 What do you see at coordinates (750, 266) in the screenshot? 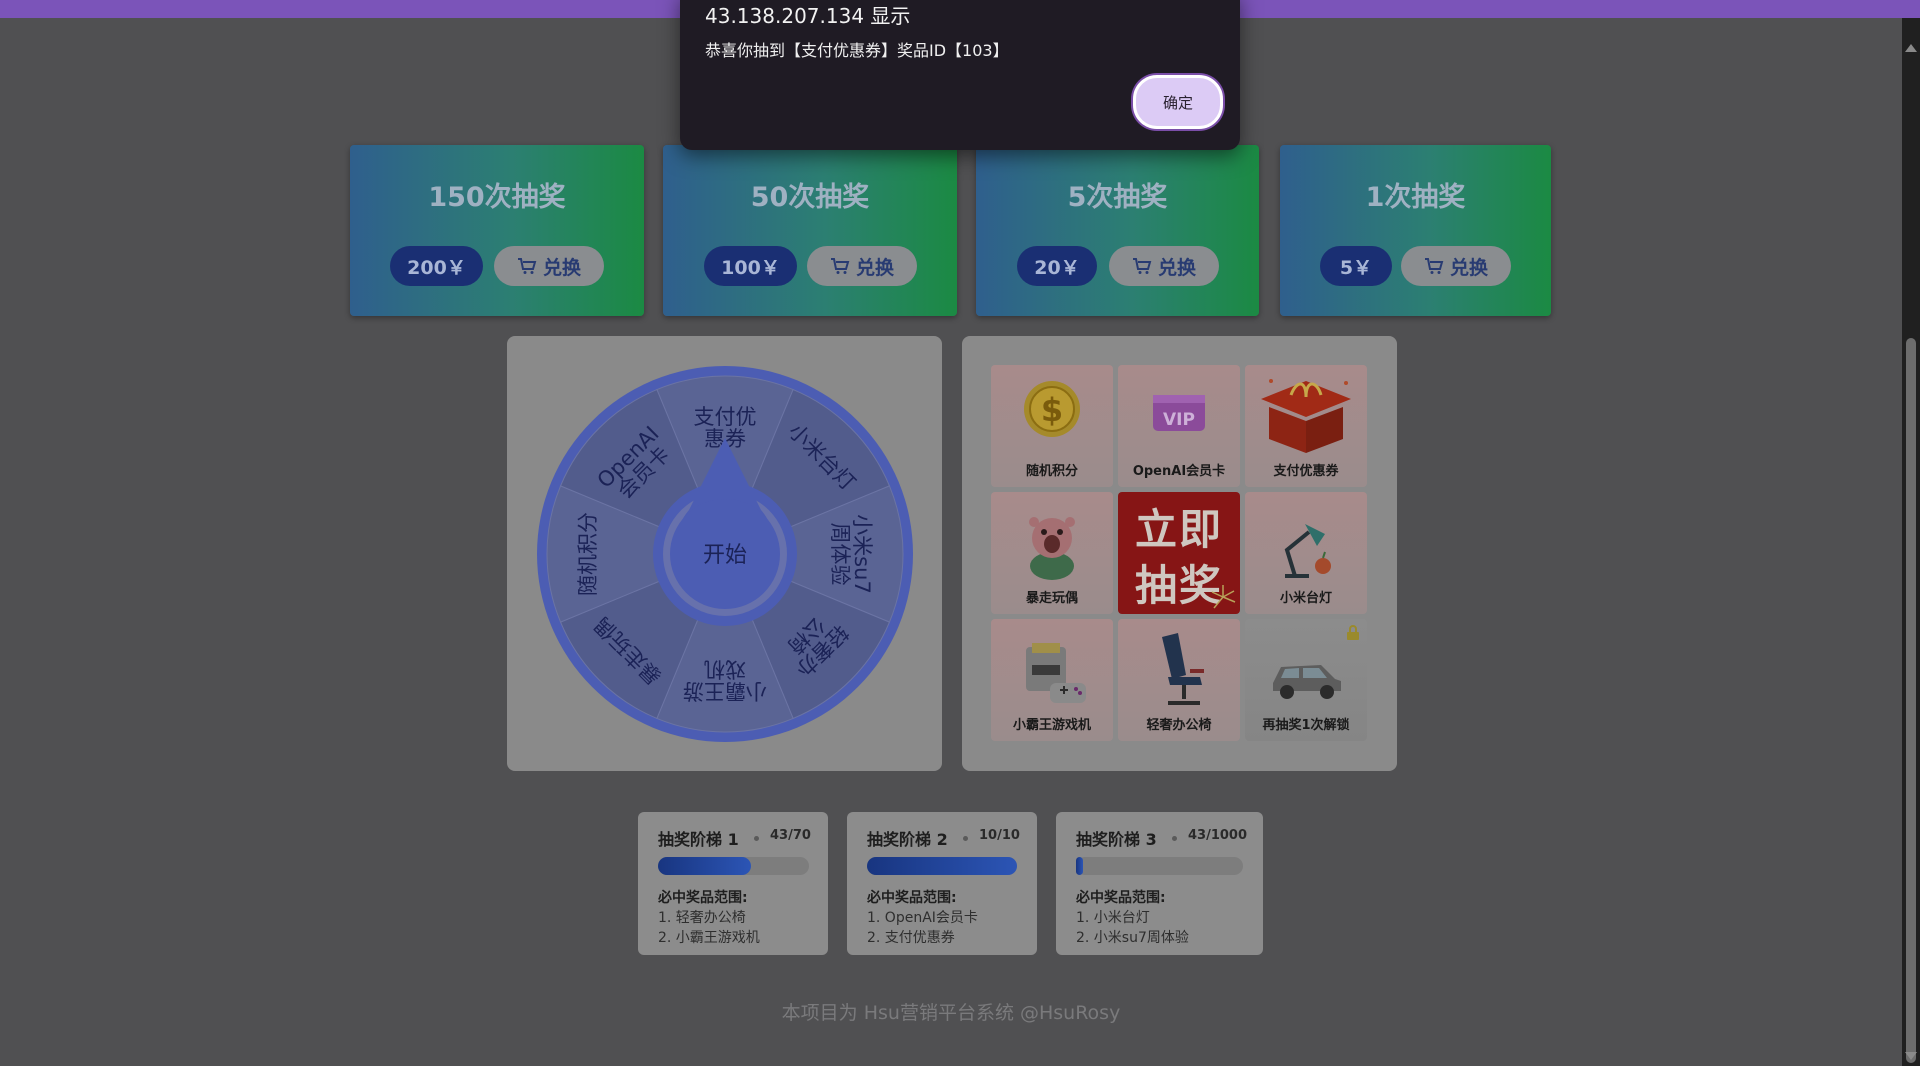
I see `price-badge: 100￥` at bounding box center [750, 266].